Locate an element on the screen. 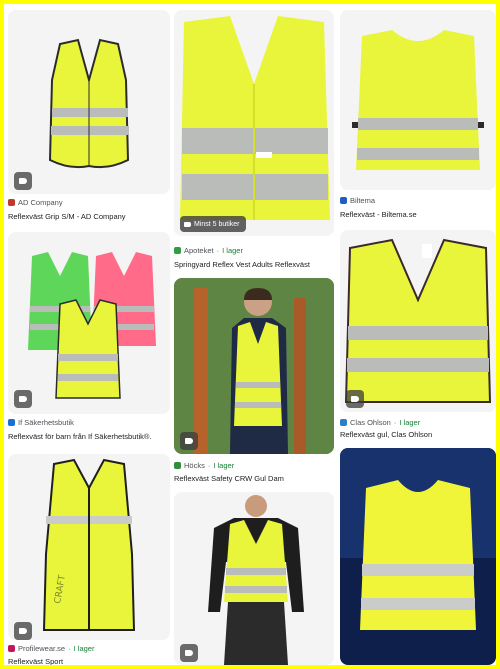  product-image: CRAFT is located at coordinates (89, 547).